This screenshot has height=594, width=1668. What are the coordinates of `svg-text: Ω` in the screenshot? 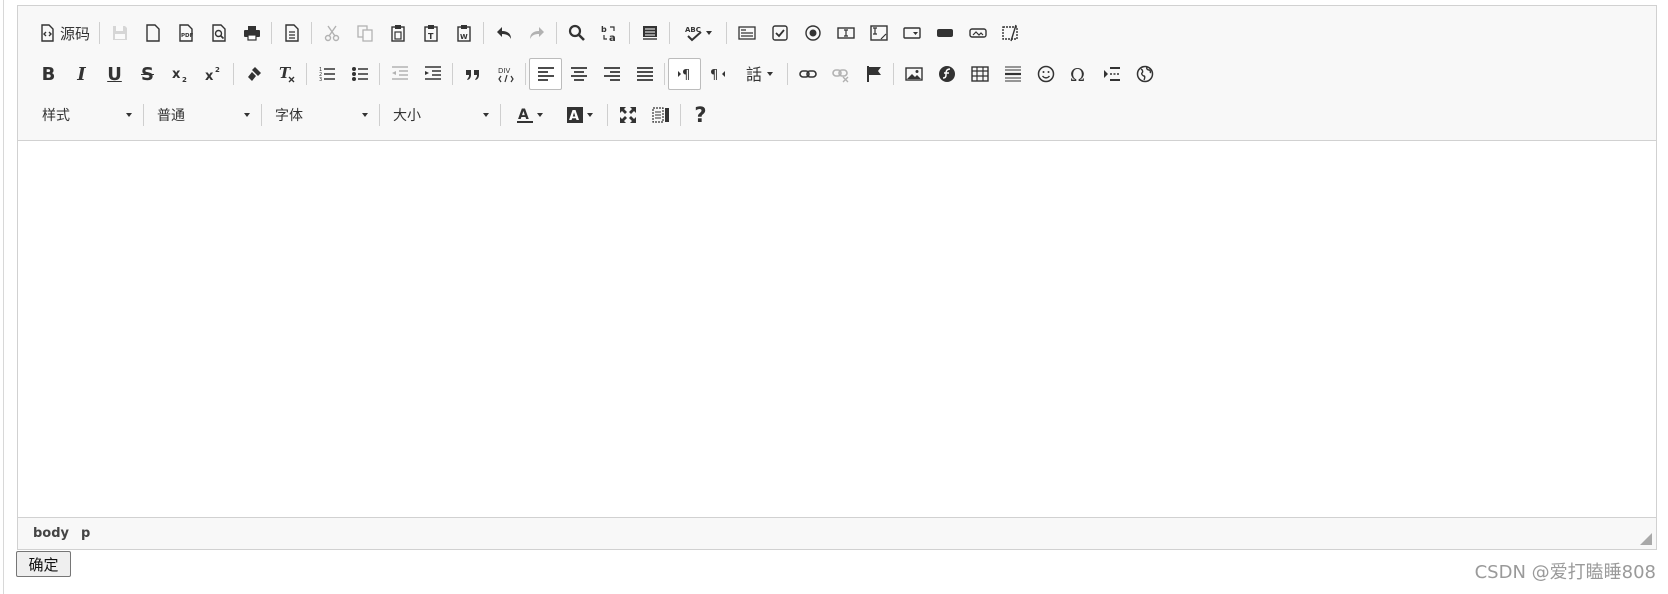 It's located at (1077, 74).